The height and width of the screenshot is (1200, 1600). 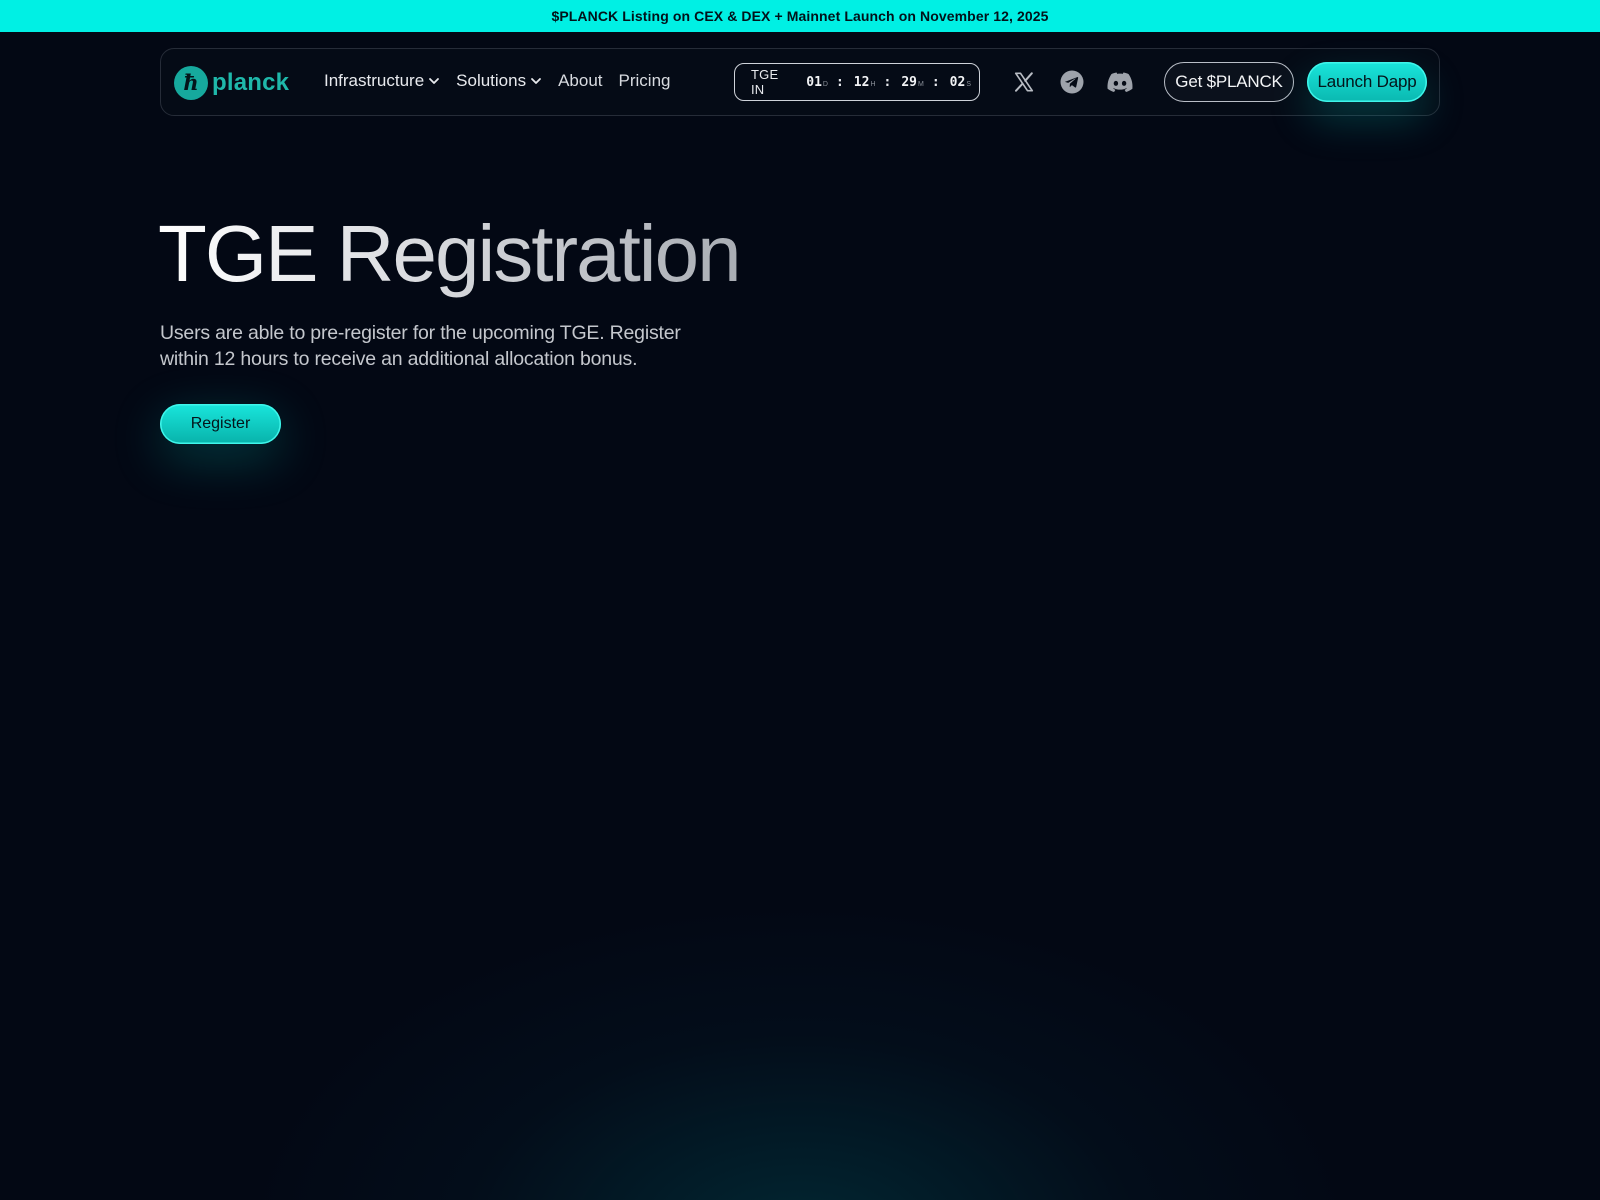 I want to click on logo-text: planck, so click(x=251, y=82).